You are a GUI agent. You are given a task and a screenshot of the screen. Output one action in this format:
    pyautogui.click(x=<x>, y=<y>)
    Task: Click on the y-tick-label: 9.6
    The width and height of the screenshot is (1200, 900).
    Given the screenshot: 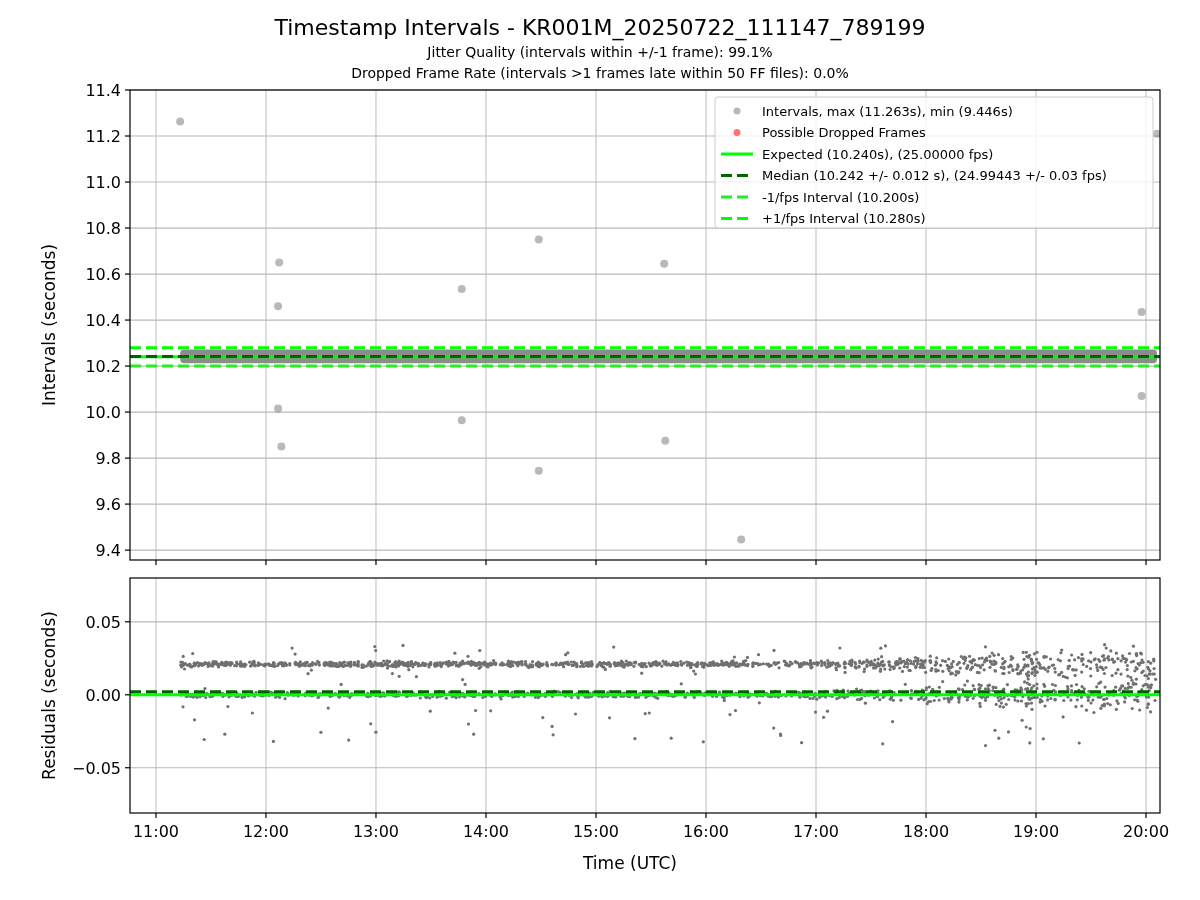 What is the action you would take?
    pyautogui.click(x=108, y=505)
    